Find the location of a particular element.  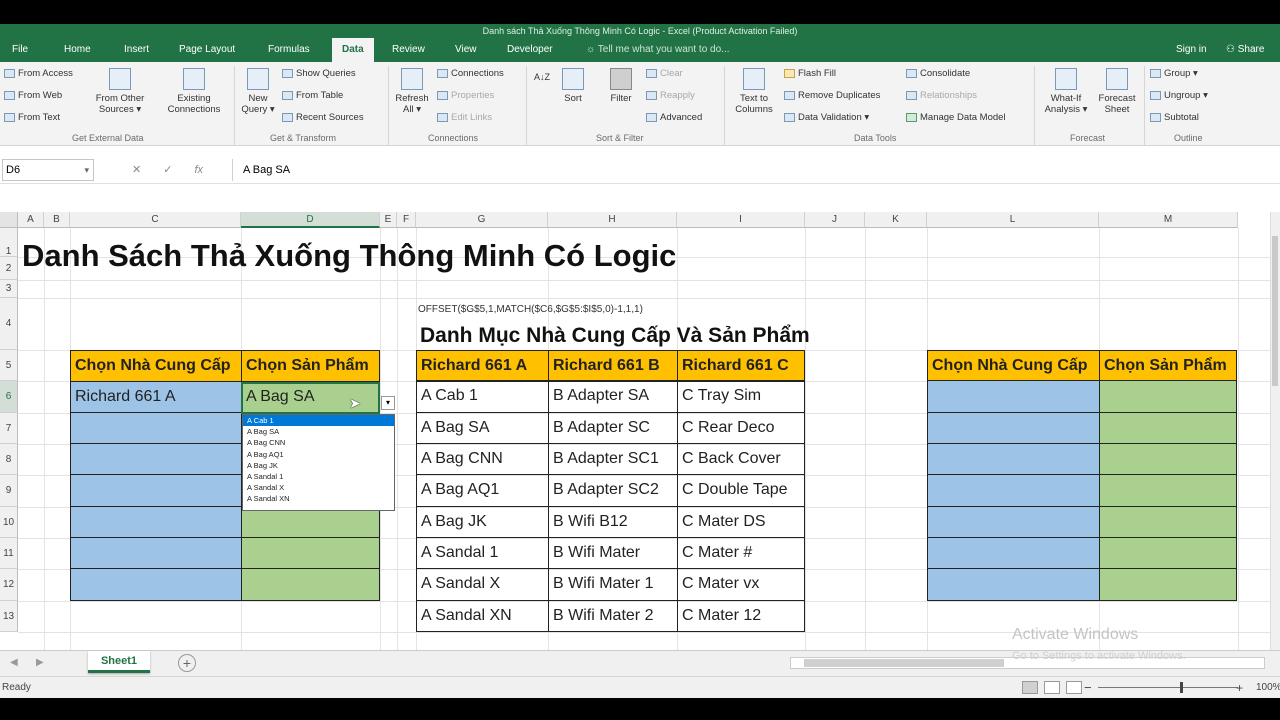

add-sheet-icon: + is located at coordinates (187, 663).